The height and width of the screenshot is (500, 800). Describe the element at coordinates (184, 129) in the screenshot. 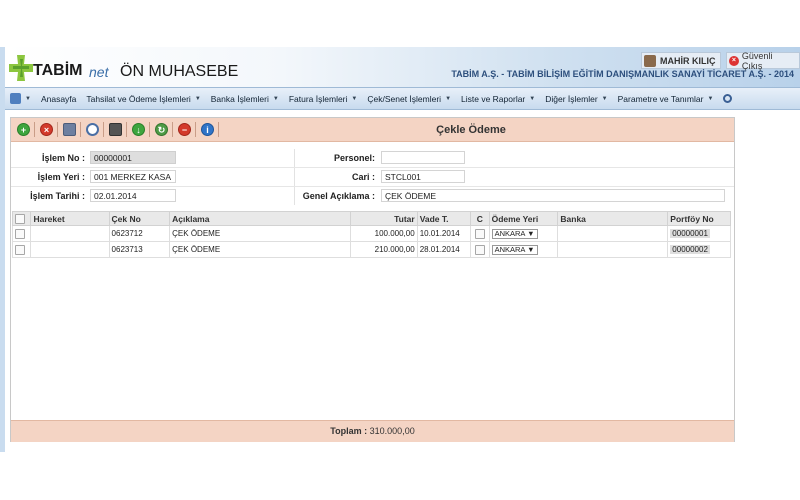

I see `remove-icon: −` at that location.